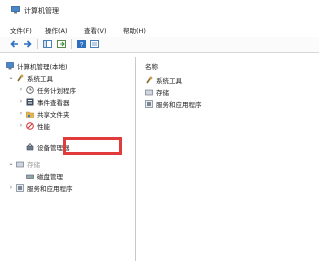 The height and width of the screenshot is (261, 320). I want to click on help-icon: ?, so click(81, 44).